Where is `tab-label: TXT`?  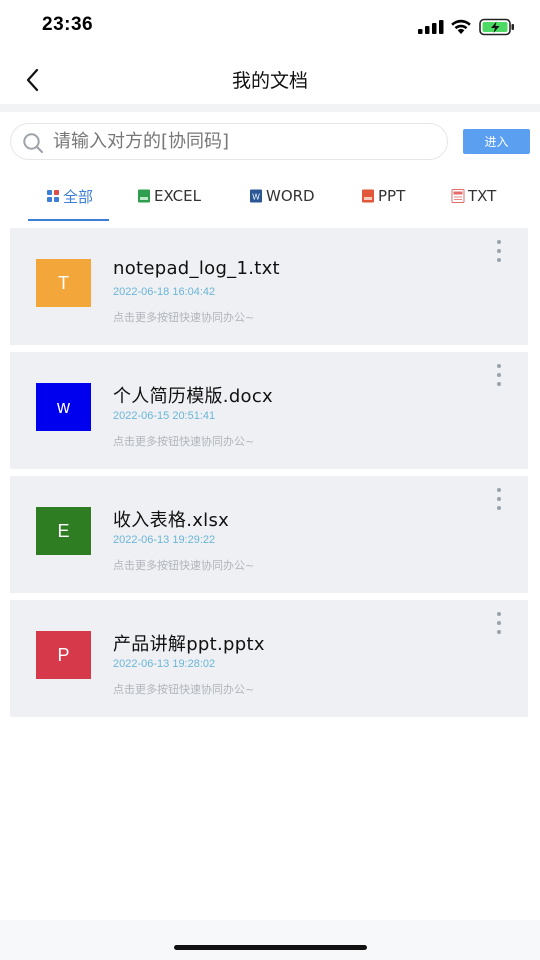
tab-label: TXT is located at coordinates (482, 196).